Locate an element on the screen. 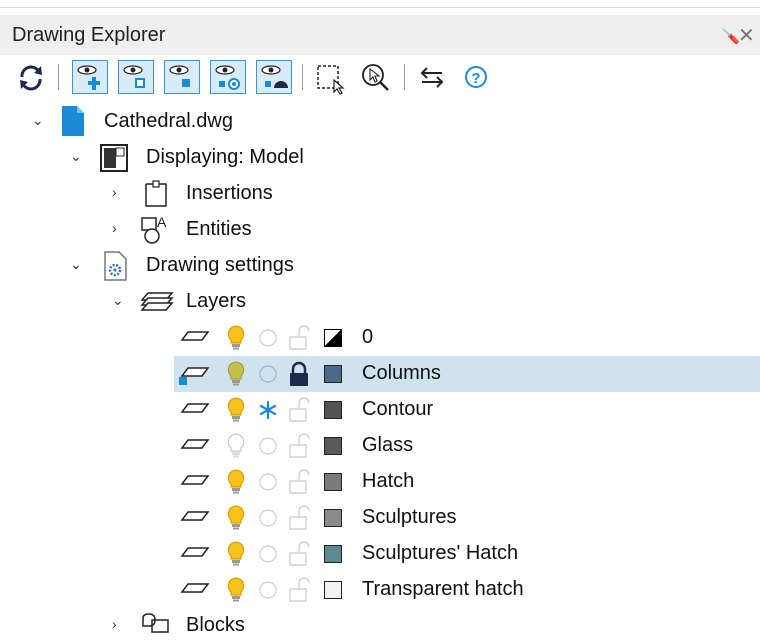 The image size is (760, 644). pin-icon: 🪛 is located at coordinates (730, 36).